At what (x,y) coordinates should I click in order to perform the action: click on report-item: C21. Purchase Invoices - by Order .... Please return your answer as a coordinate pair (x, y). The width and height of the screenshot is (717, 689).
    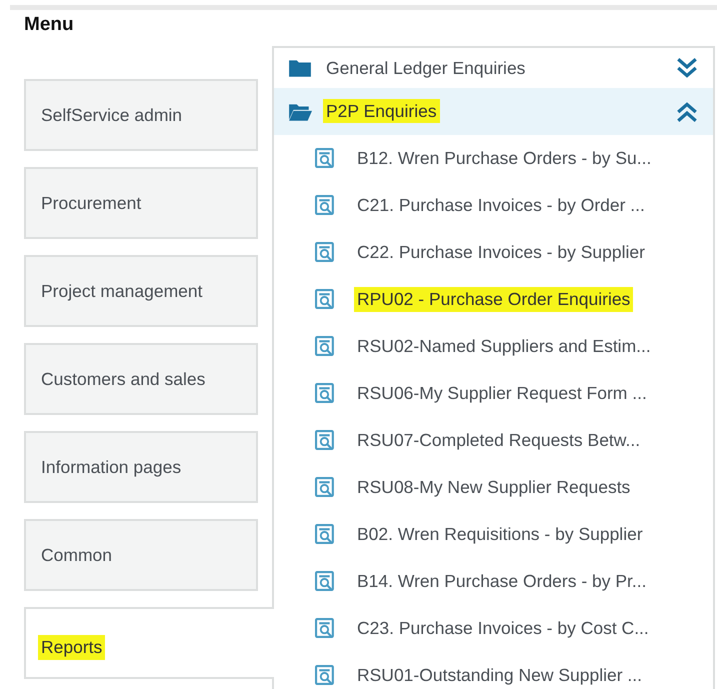
    Looking at the image, I should click on (493, 205).